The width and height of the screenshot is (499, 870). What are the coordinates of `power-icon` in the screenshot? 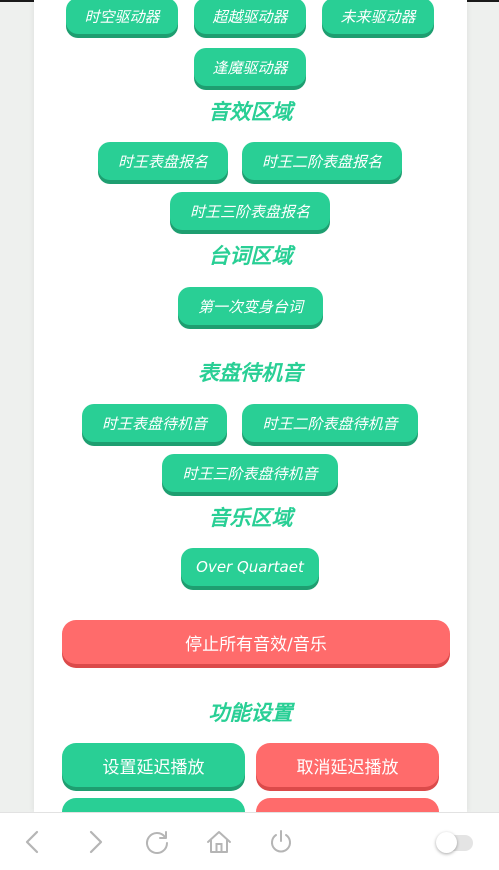 It's located at (281, 842).